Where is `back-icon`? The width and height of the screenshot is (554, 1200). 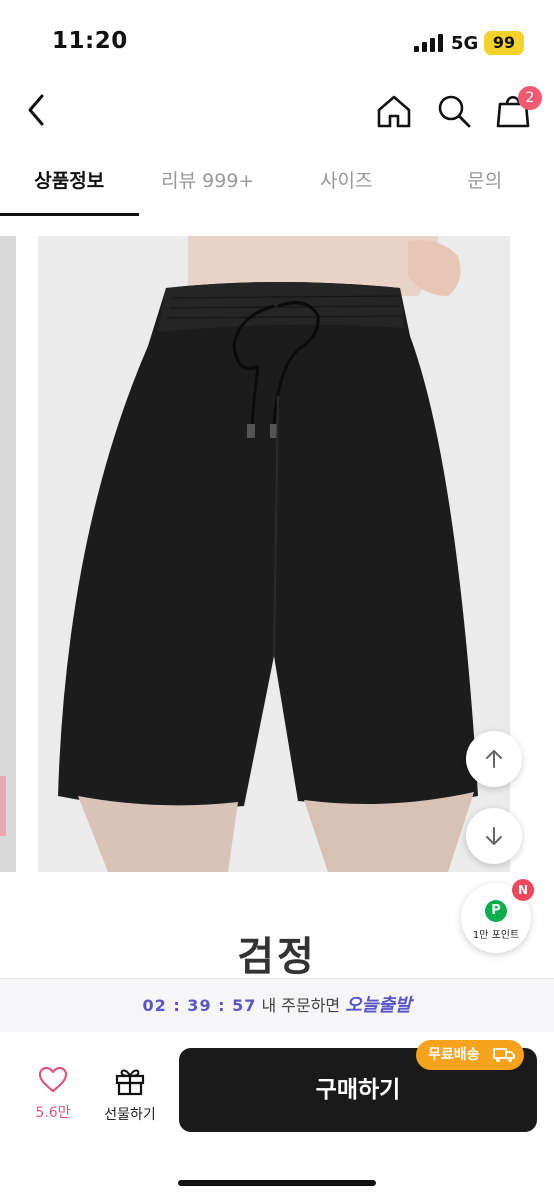 back-icon is located at coordinates (37, 110).